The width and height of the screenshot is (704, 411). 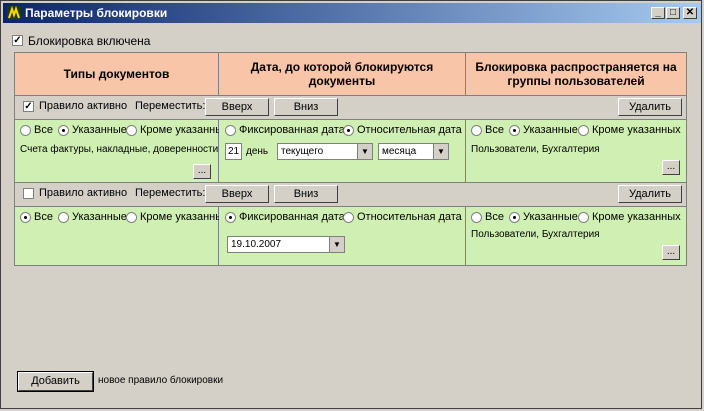 What do you see at coordinates (409, 130) in the screenshot?
I see `rule-1-relative-date-label: Относительная дата` at bounding box center [409, 130].